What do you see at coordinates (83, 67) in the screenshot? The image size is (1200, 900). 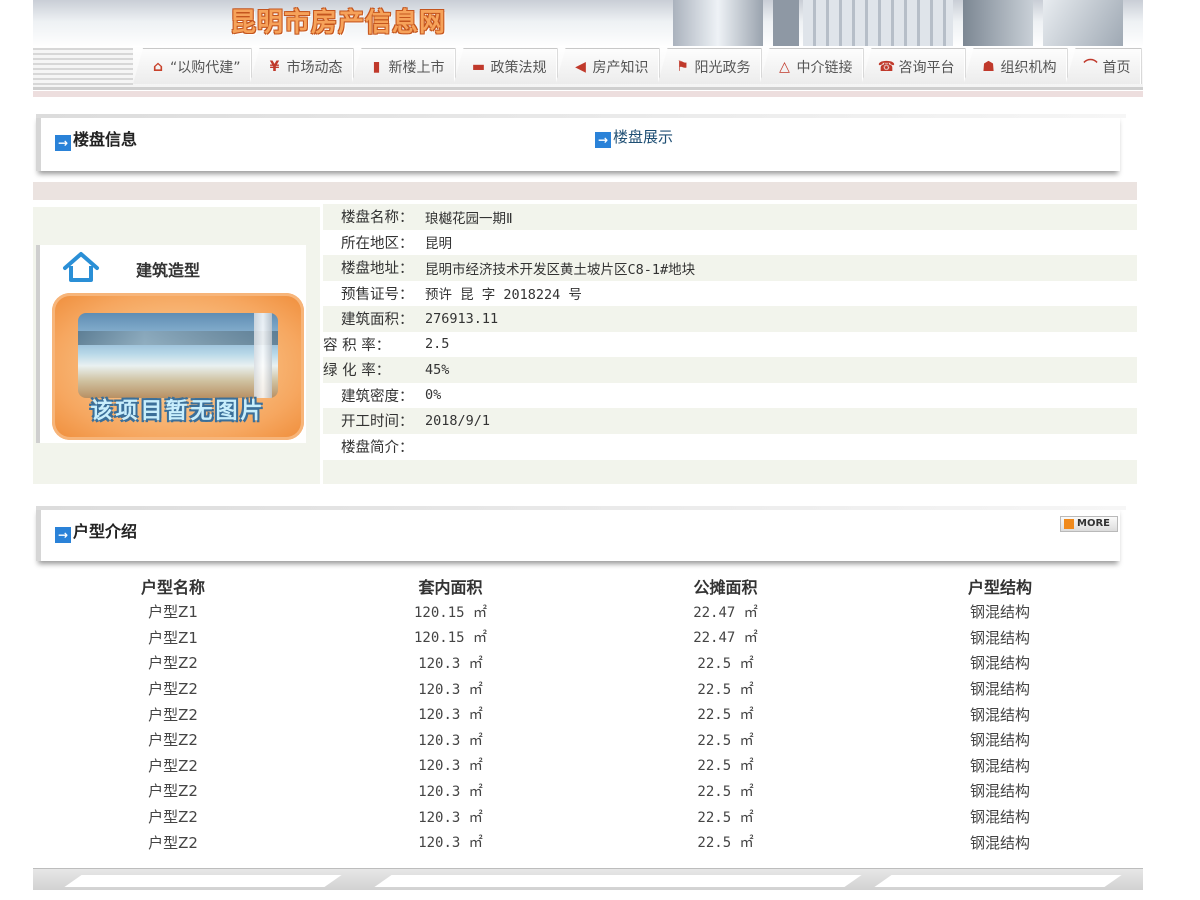 I see `nav-decoration` at bounding box center [83, 67].